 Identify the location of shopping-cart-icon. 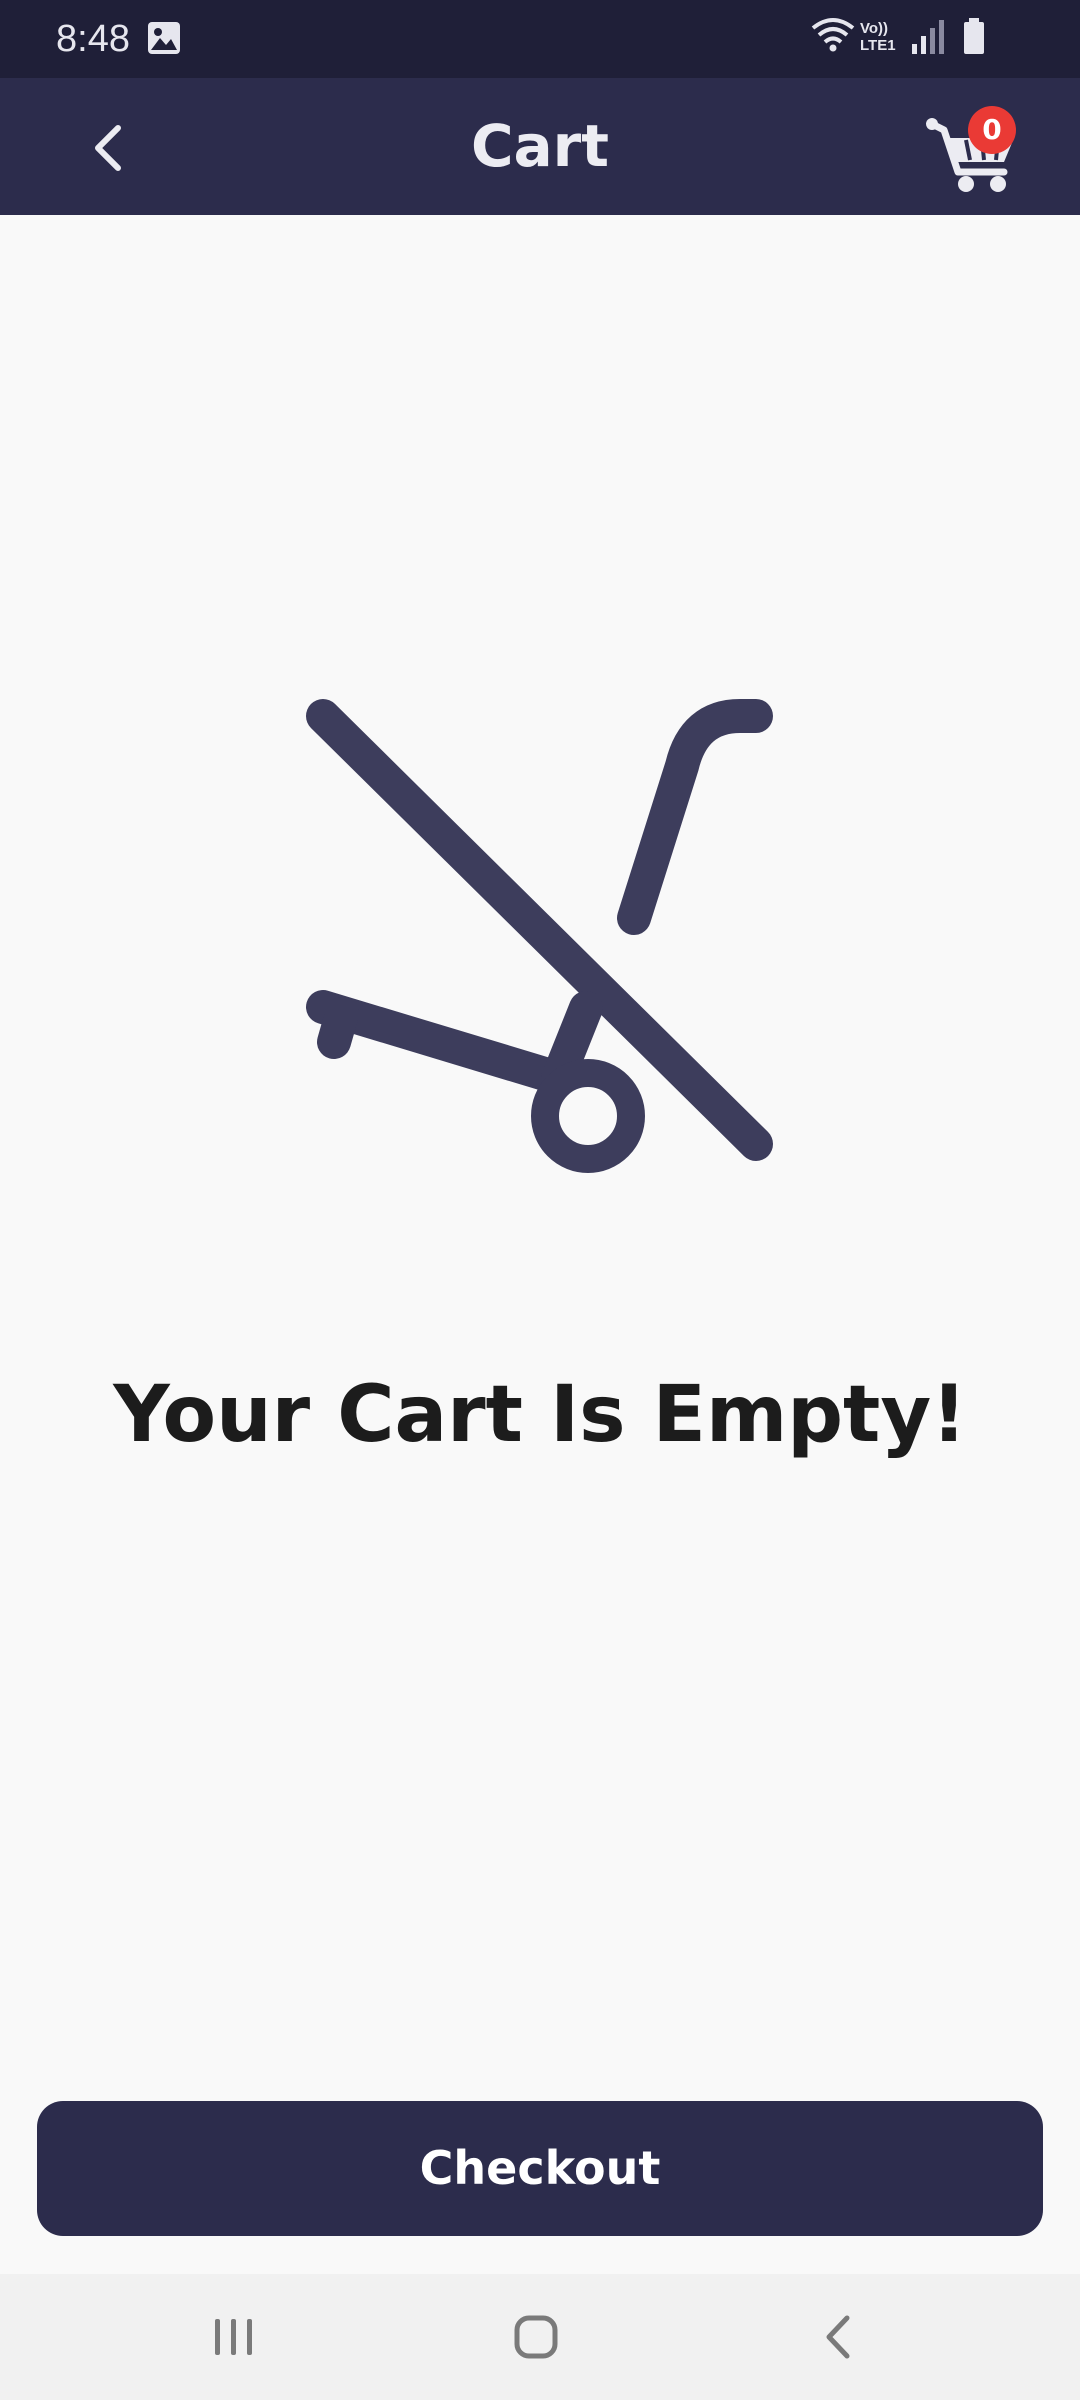
(970, 155).